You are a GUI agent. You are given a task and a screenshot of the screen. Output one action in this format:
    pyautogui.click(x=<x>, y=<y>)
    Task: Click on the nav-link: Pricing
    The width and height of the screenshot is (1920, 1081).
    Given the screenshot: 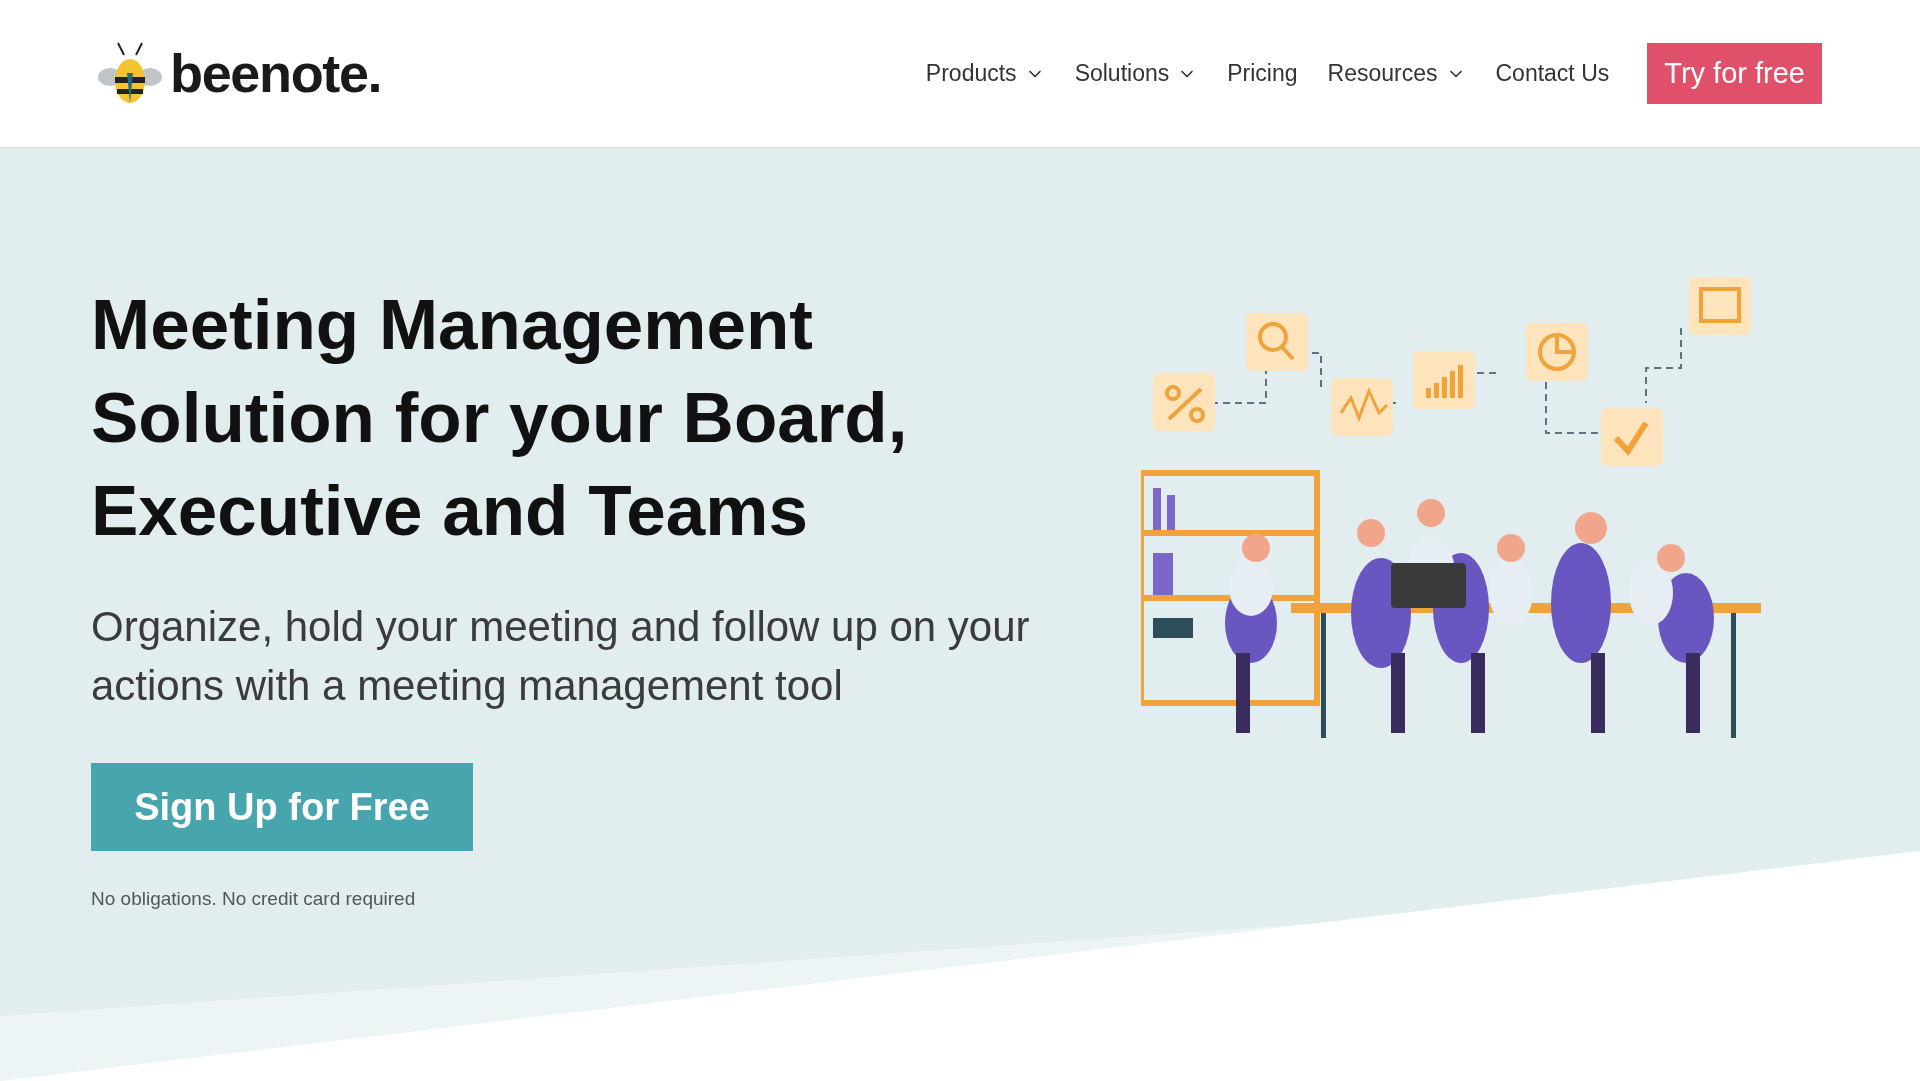 What is the action you would take?
    pyautogui.click(x=1262, y=73)
    